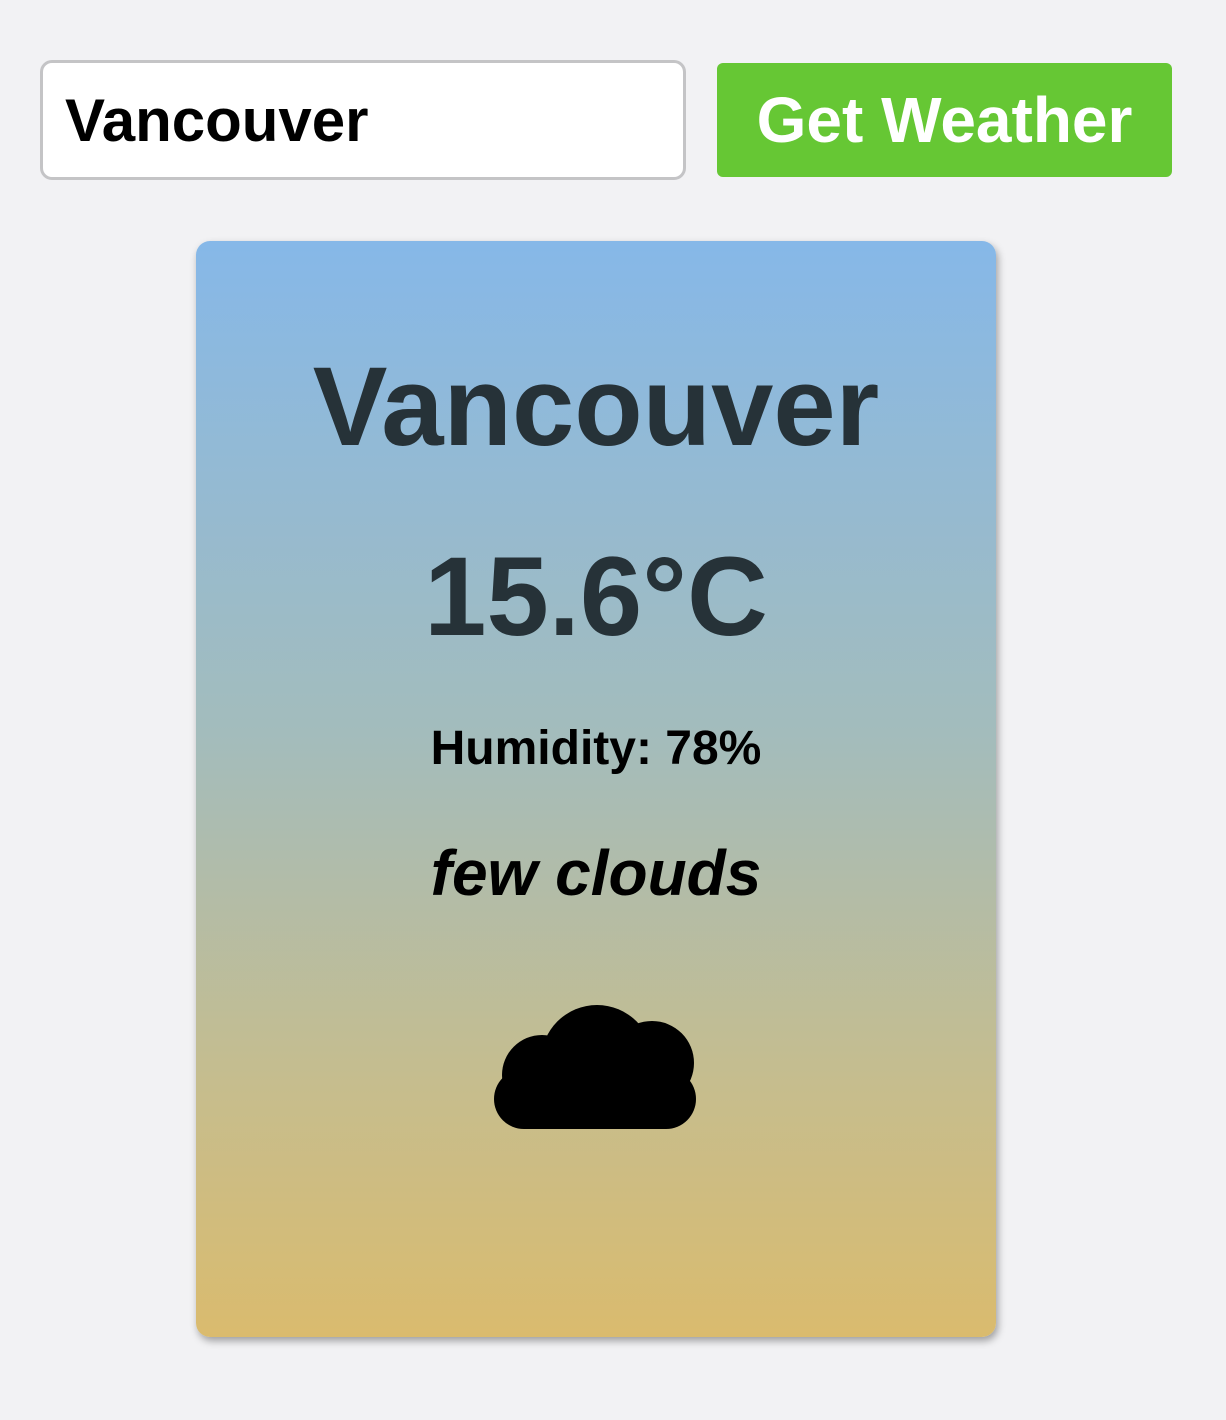 The width and height of the screenshot is (1226, 1420). What do you see at coordinates (596, 873) in the screenshot?
I see `weather-description: few clouds` at bounding box center [596, 873].